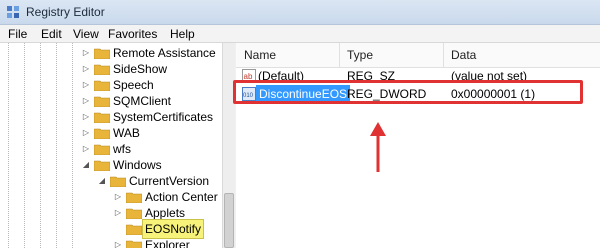 This screenshot has width=600, height=248. What do you see at coordinates (229, 220) in the screenshot?
I see `scrollbar-thumb` at bounding box center [229, 220].